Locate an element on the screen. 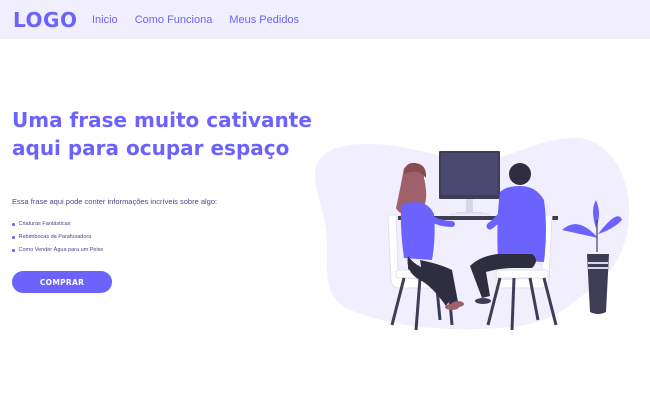 This screenshot has height=400, width=650. man-shoe is located at coordinates (483, 301).